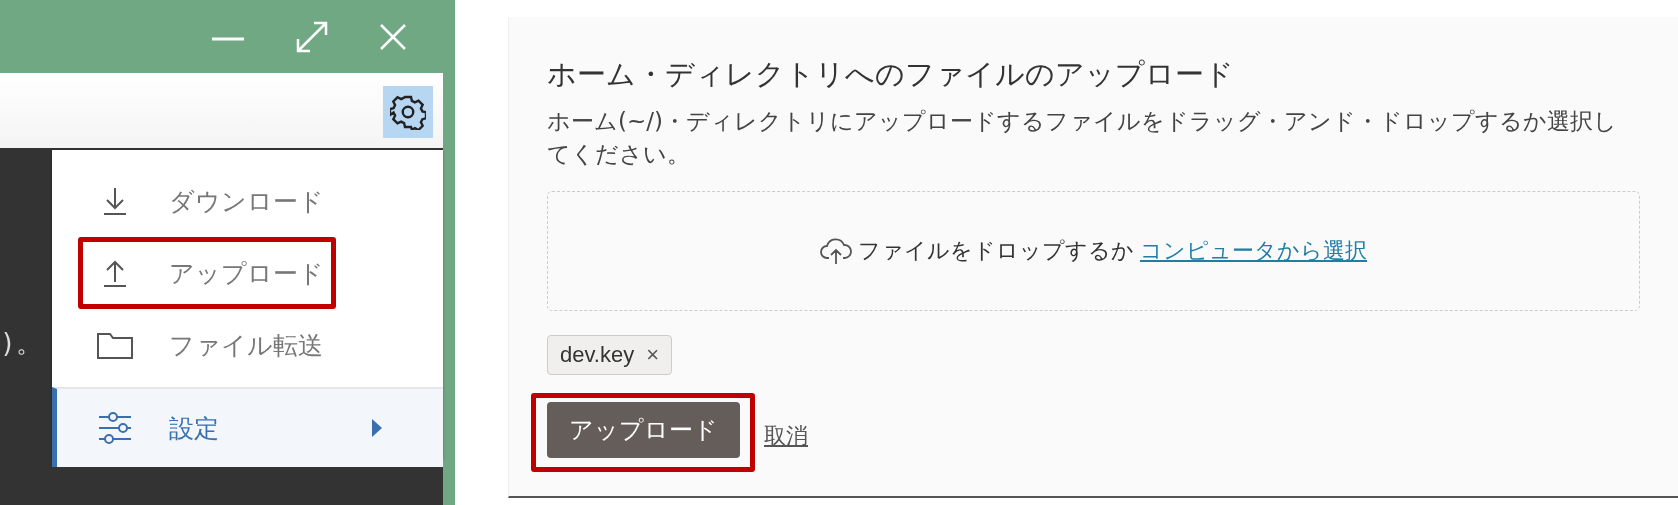 This screenshot has width=1678, height=505. Describe the element at coordinates (115, 428) in the screenshot. I see `sliders-icon` at that location.